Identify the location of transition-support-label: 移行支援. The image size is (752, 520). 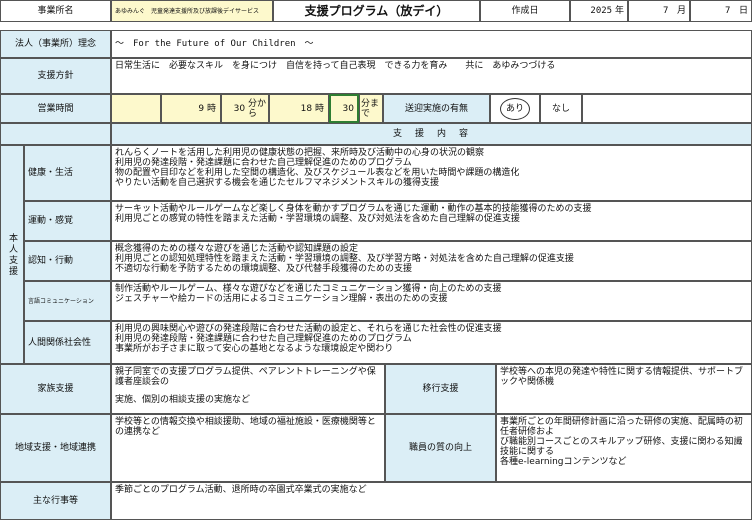
(440, 389).